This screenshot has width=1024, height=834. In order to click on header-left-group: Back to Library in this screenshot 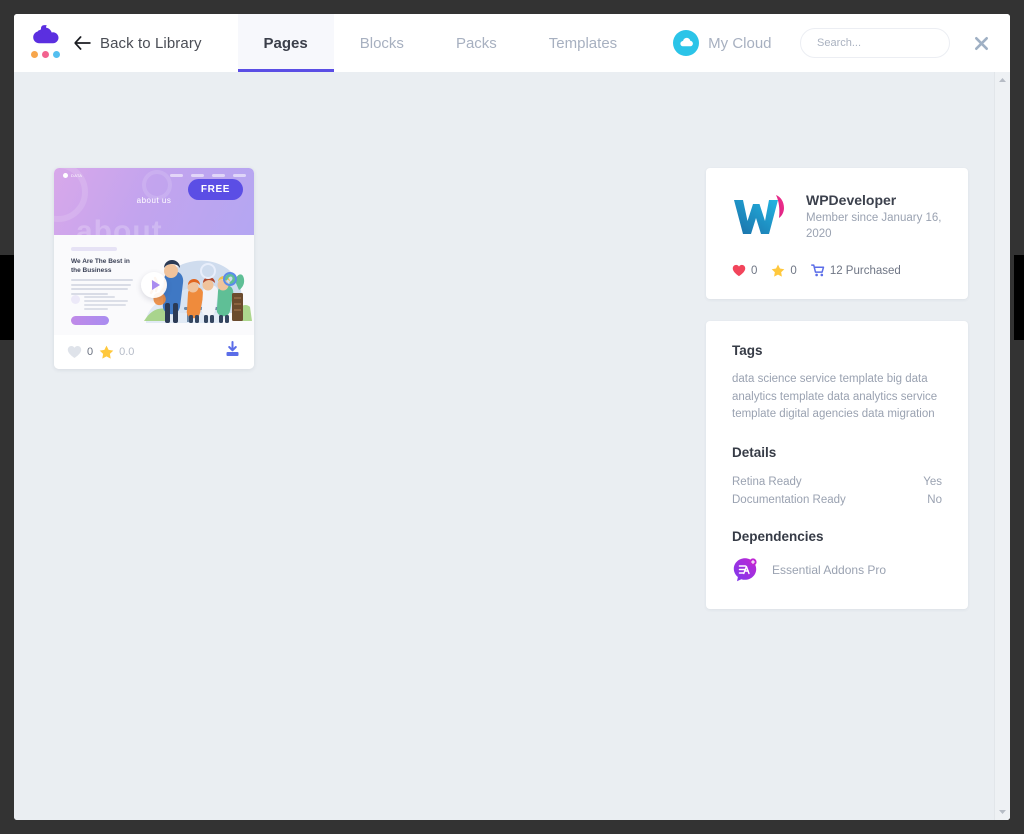, I will do `click(108, 43)`.